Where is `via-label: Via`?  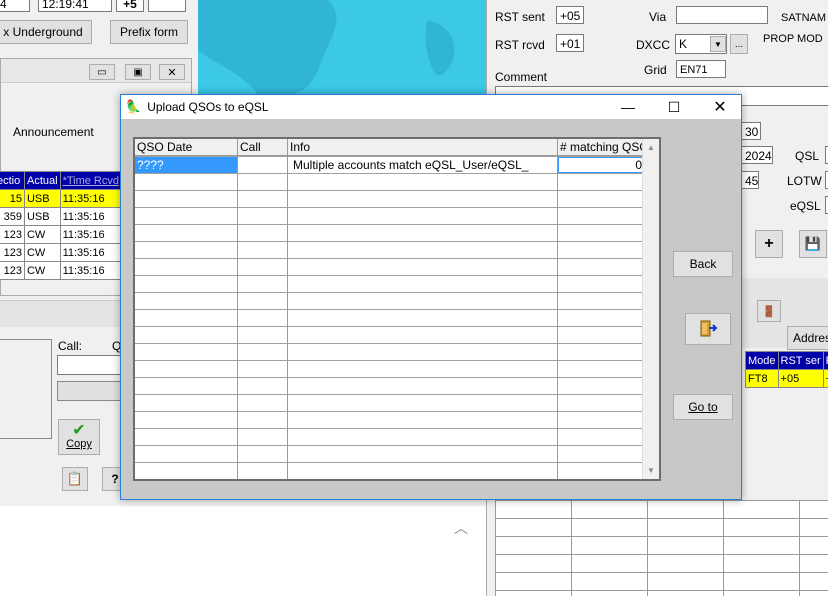
via-label: Via is located at coordinates (658, 17).